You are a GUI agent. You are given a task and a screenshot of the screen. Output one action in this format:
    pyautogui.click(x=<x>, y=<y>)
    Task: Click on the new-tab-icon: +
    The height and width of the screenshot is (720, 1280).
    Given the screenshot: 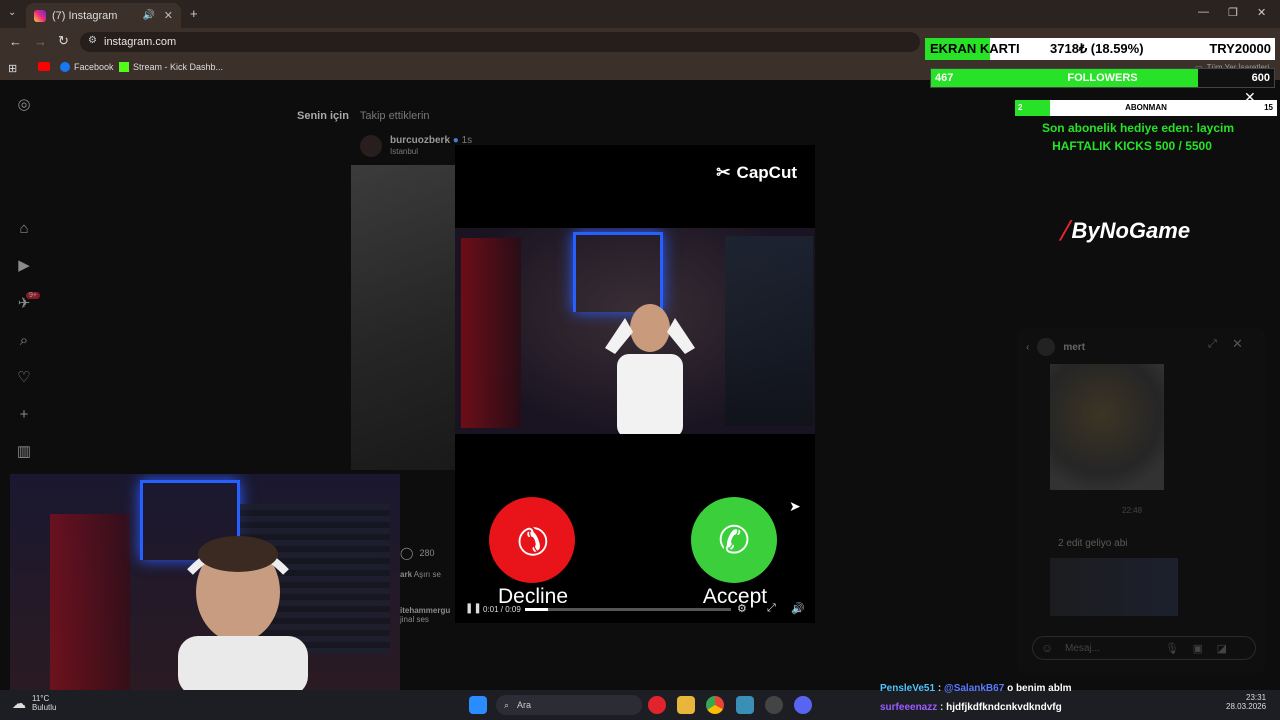 What is the action you would take?
    pyautogui.click(x=194, y=13)
    